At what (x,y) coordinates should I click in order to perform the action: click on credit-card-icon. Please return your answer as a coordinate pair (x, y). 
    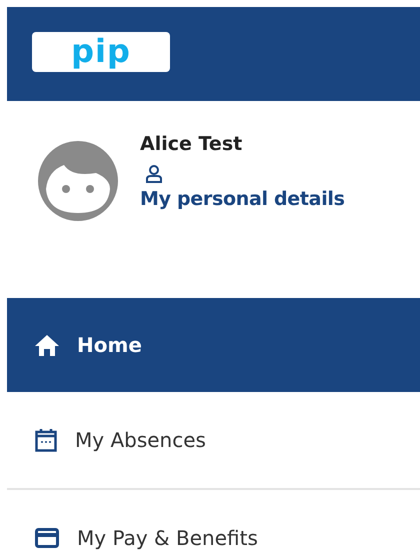
    Looking at the image, I should click on (47, 538).